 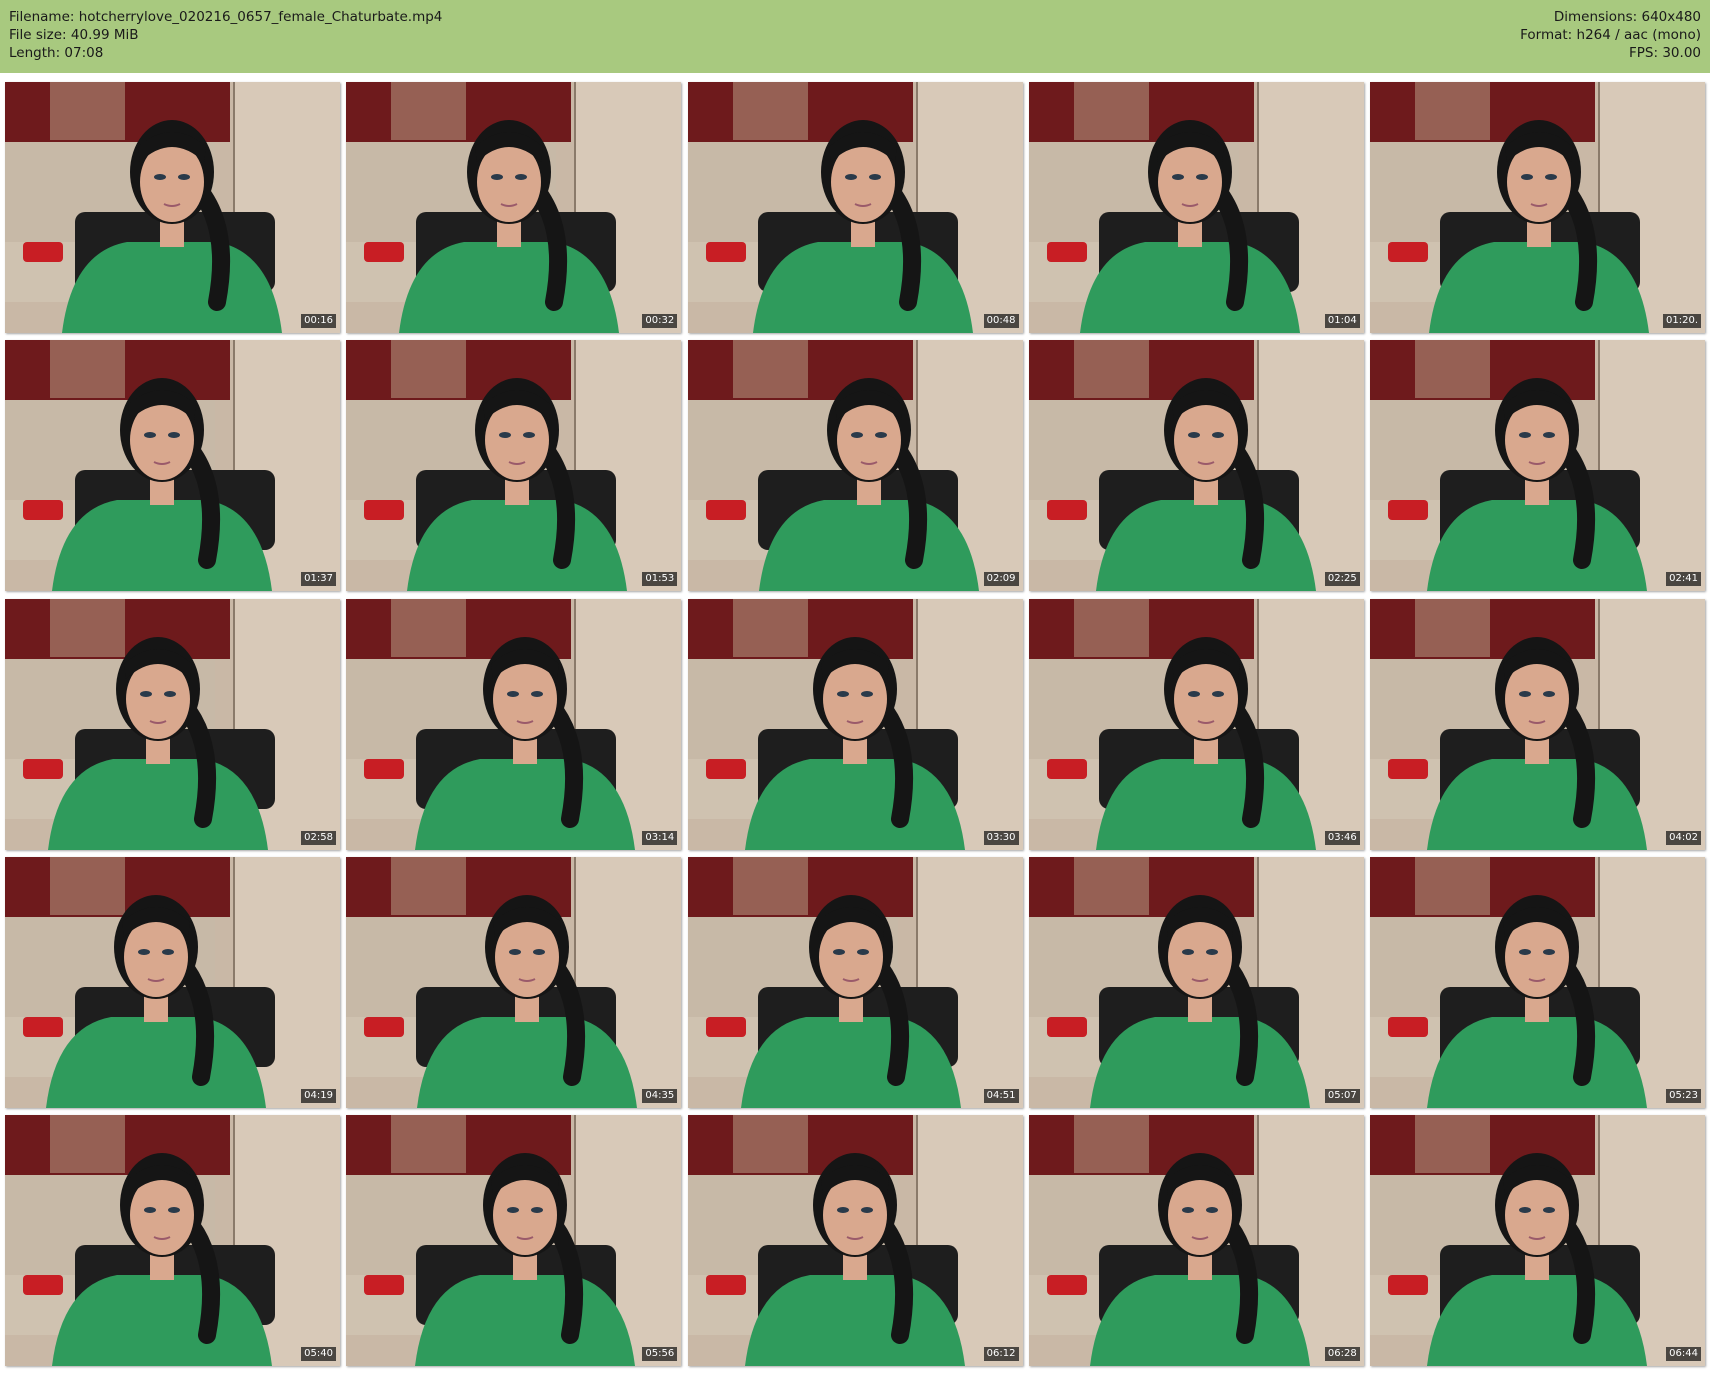 I want to click on timestamp-label: 03:30, so click(x=1001, y=837).